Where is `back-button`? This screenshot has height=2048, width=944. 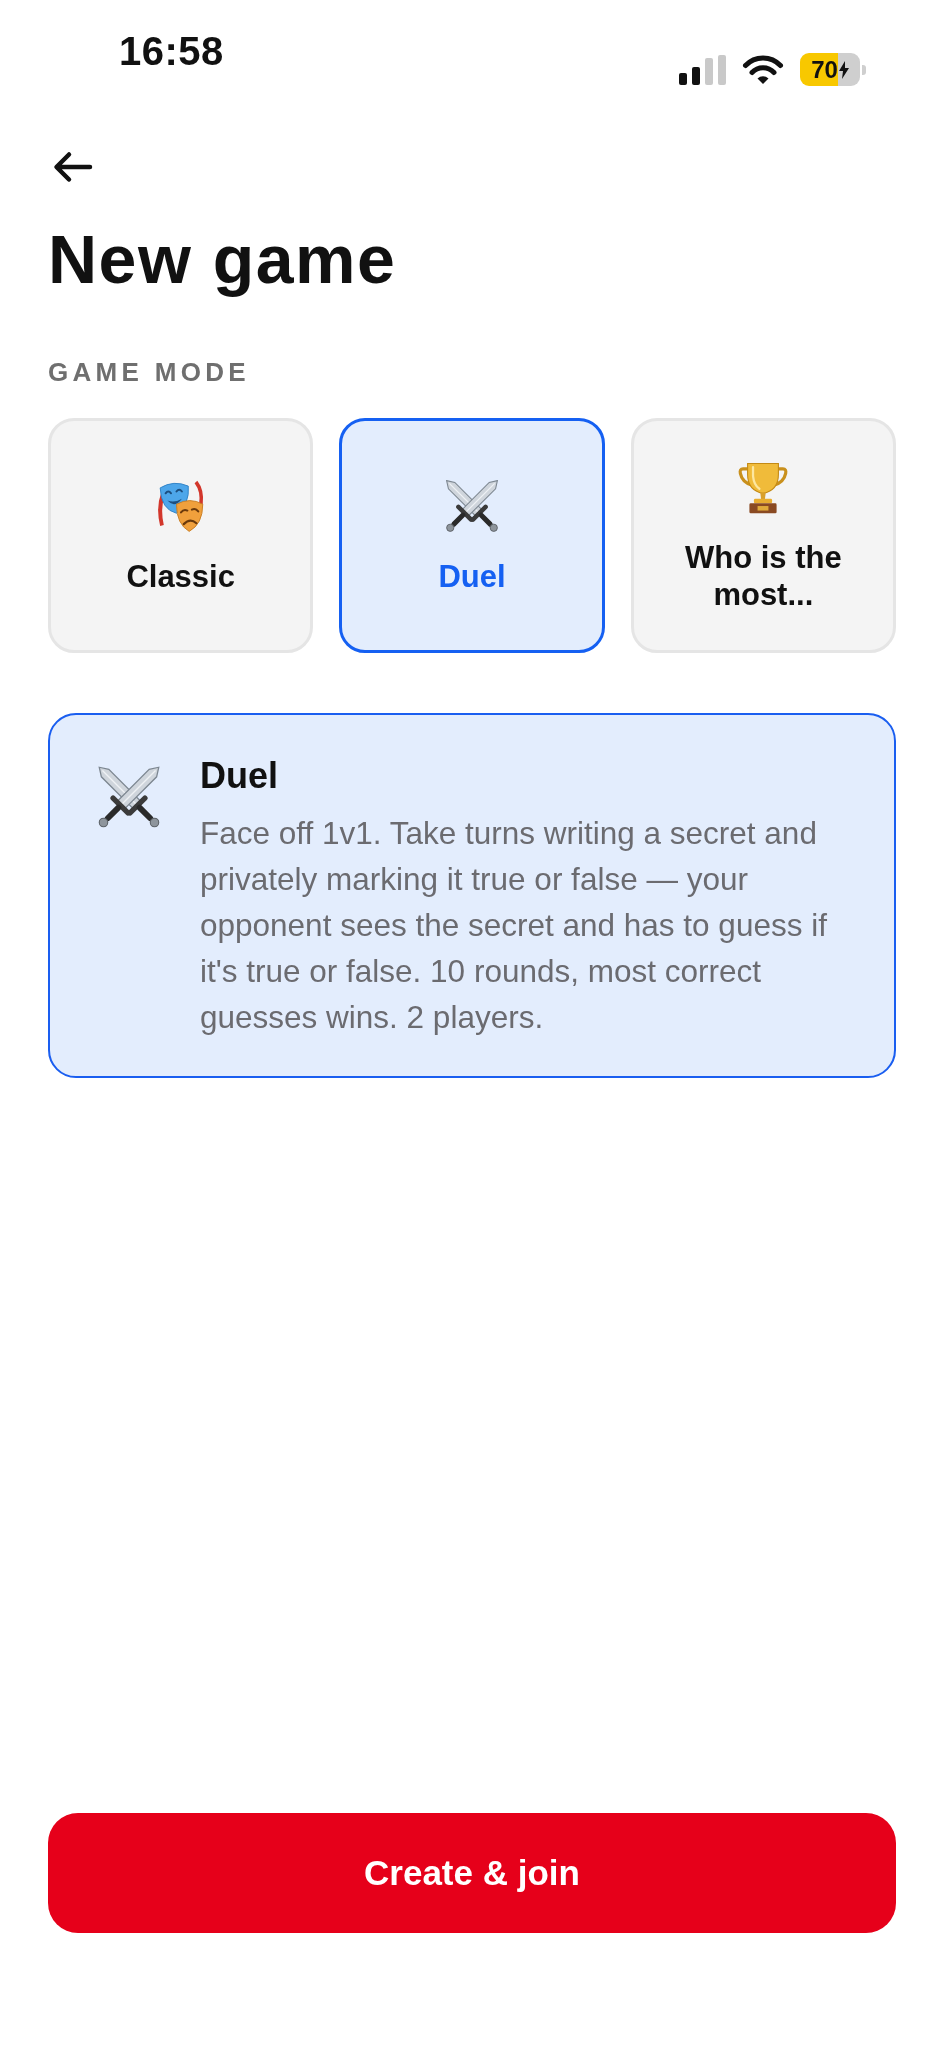 back-button is located at coordinates (73, 167).